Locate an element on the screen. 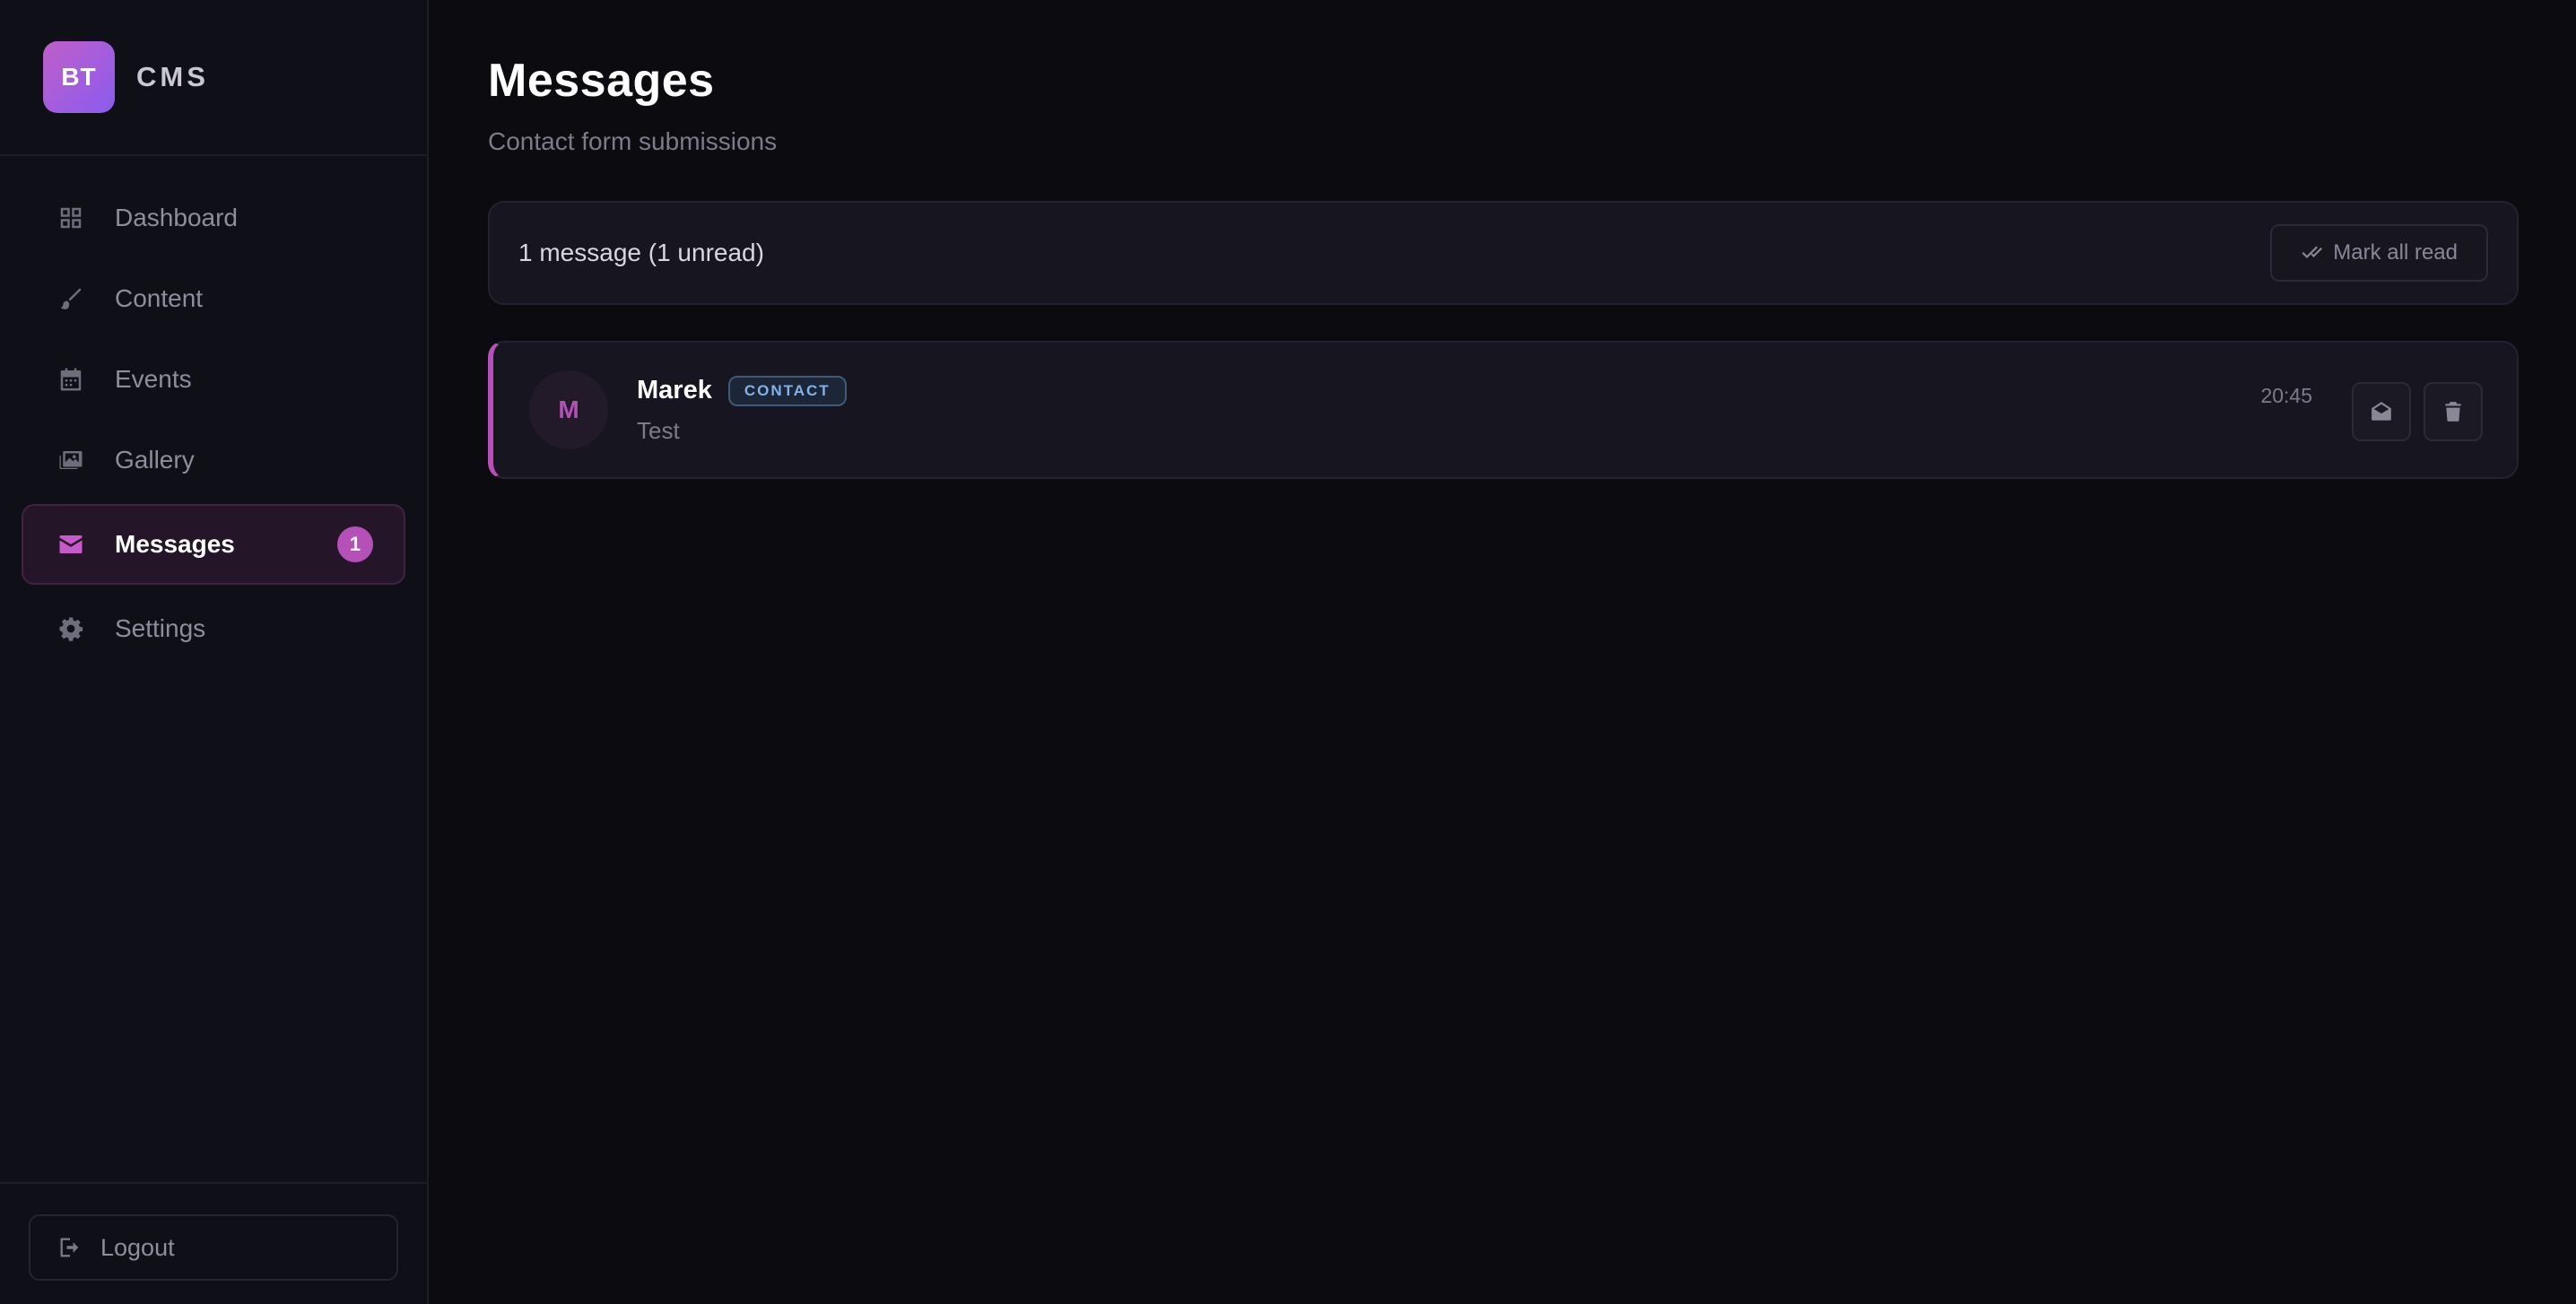 The width and height of the screenshot is (2576, 1304). message-header: Marek CONTACT is located at coordinates (742, 390).